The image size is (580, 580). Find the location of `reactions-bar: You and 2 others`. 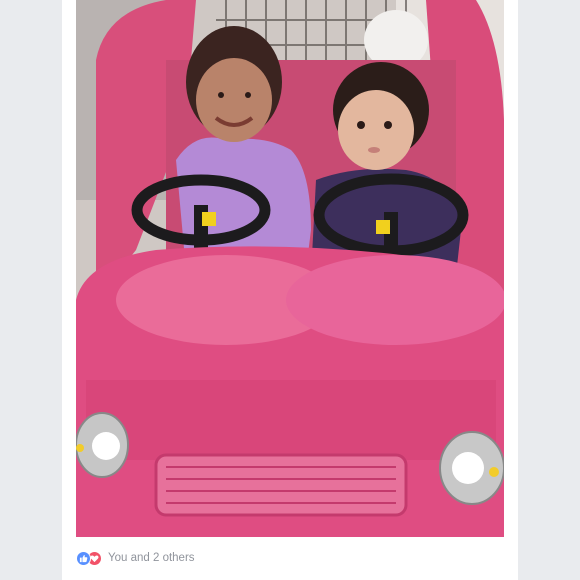

reactions-bar: You and 2 others is located at coordinates (135, 558).